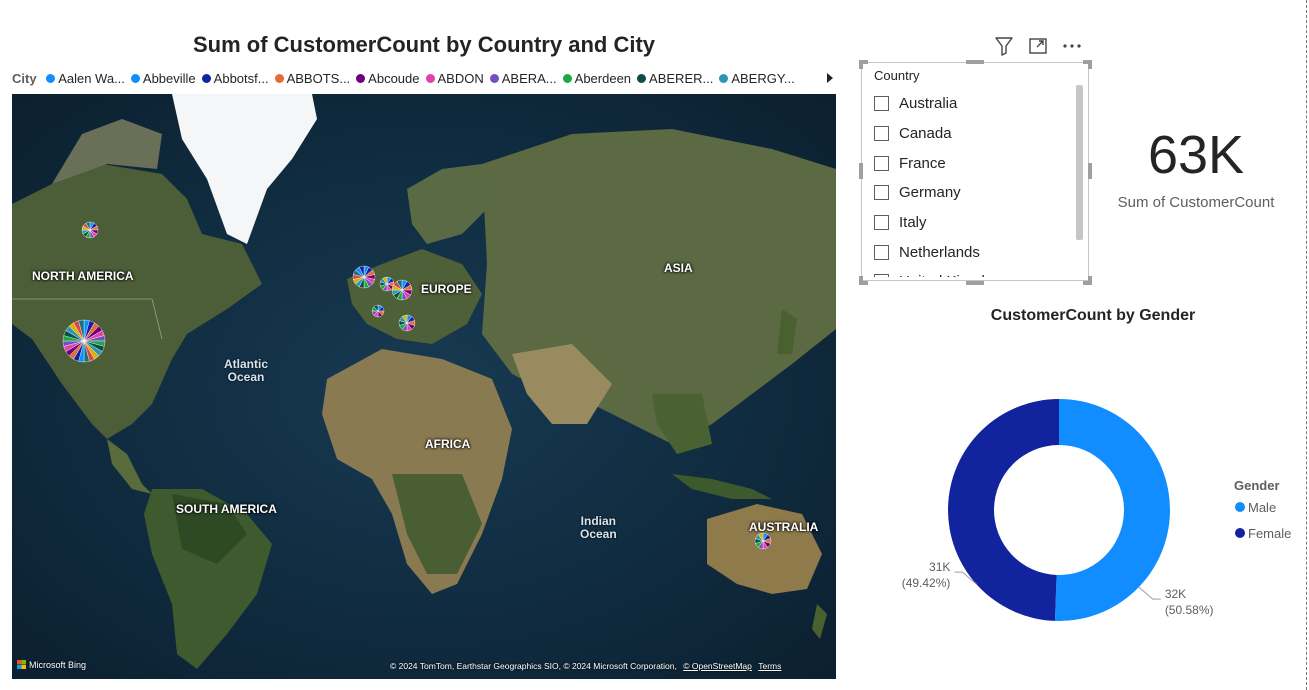  What do you see at coordinates (1262, 507) in the screenshot?
I see `donut-legend-label: Male` at bounding box center [1262, 507].